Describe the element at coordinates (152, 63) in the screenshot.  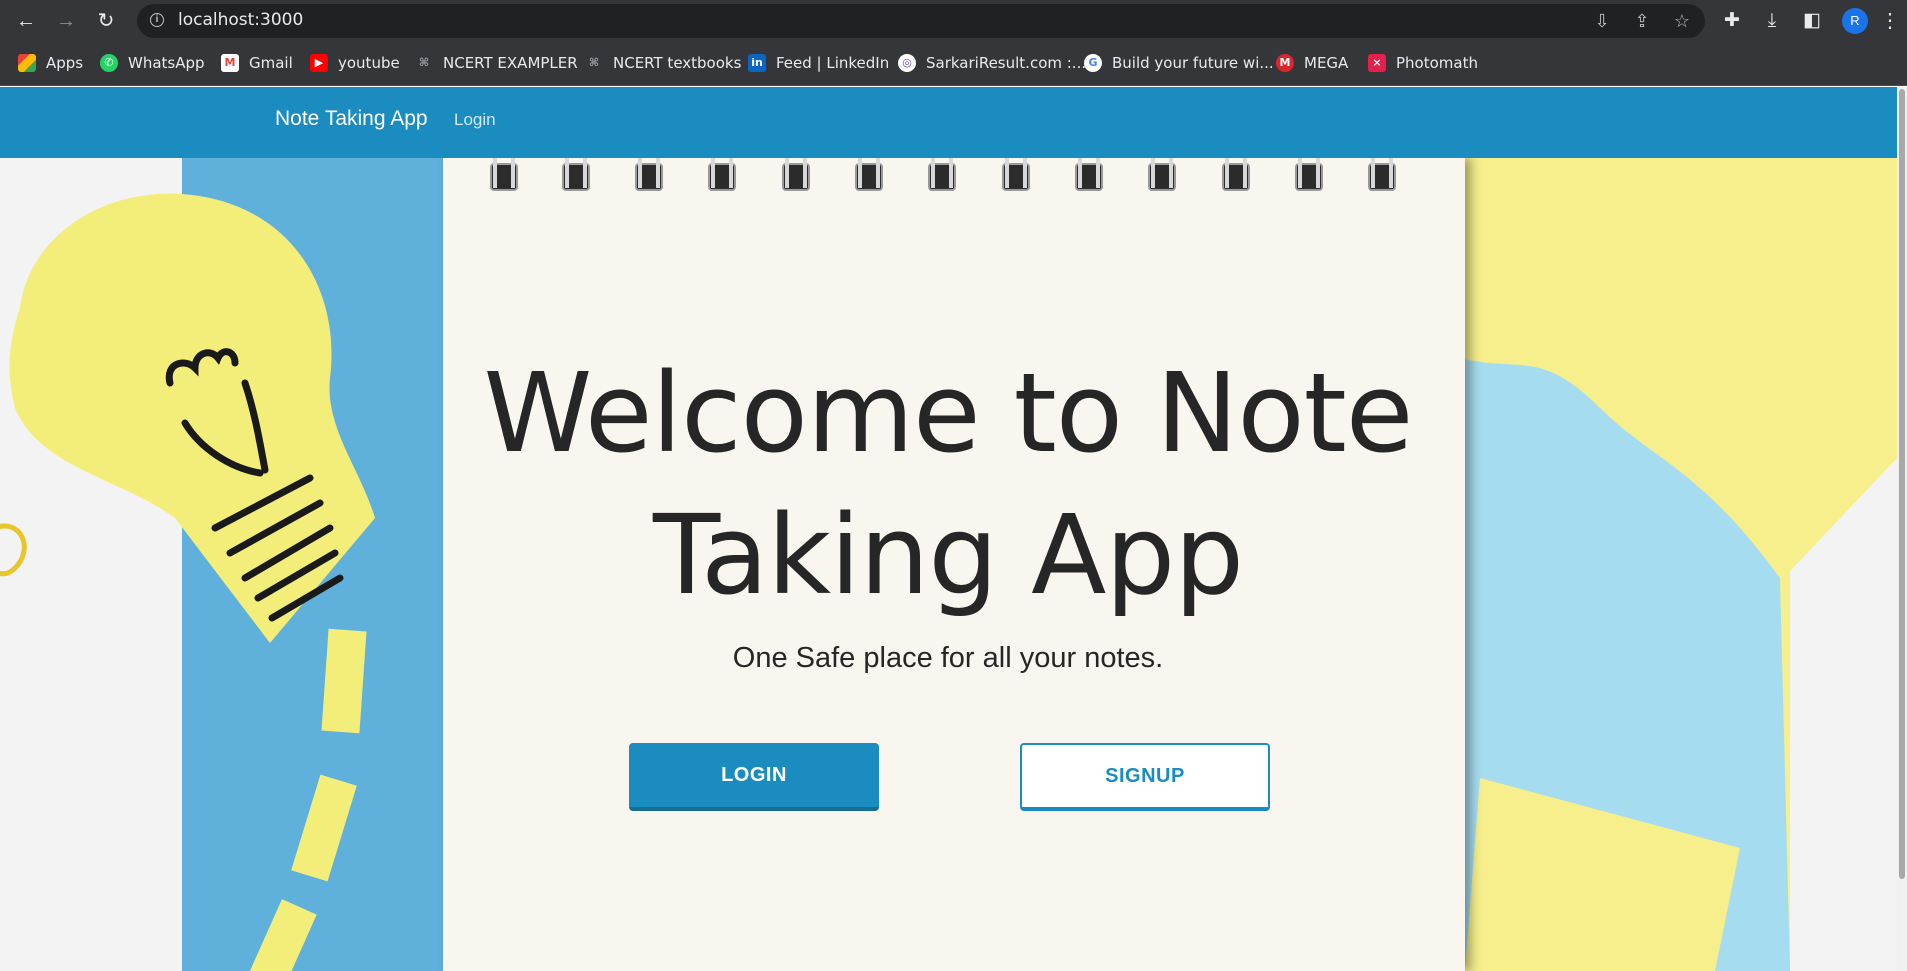
I see `bookmark-whatsapp: ✆ WhatsApp` at that location.